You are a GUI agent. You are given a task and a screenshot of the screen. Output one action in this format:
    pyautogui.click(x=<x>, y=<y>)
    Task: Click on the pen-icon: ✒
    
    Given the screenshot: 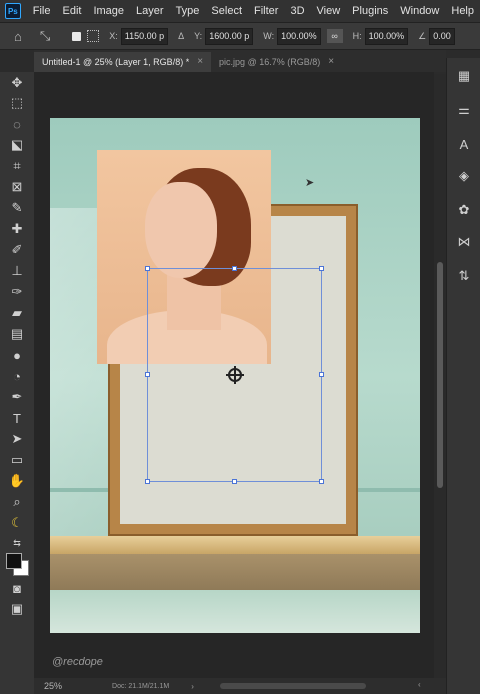 What is the action you would take?
    pyautogui.click(x=17, y=397)
    